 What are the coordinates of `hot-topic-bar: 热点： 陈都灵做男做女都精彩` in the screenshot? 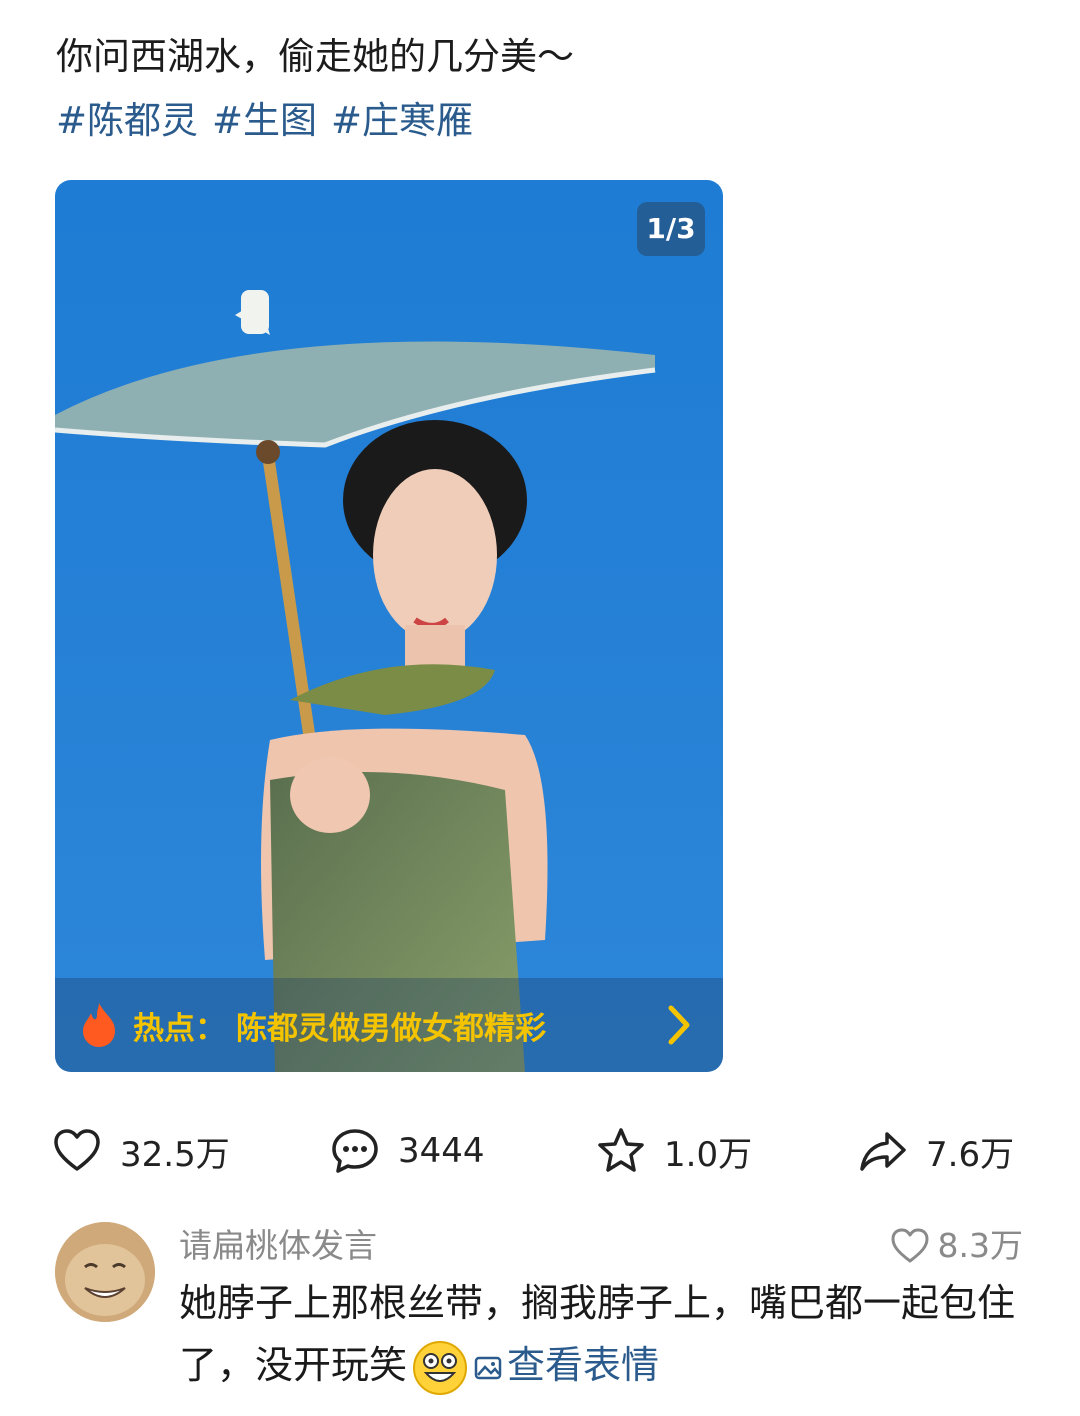 It's located at (389, 1025).